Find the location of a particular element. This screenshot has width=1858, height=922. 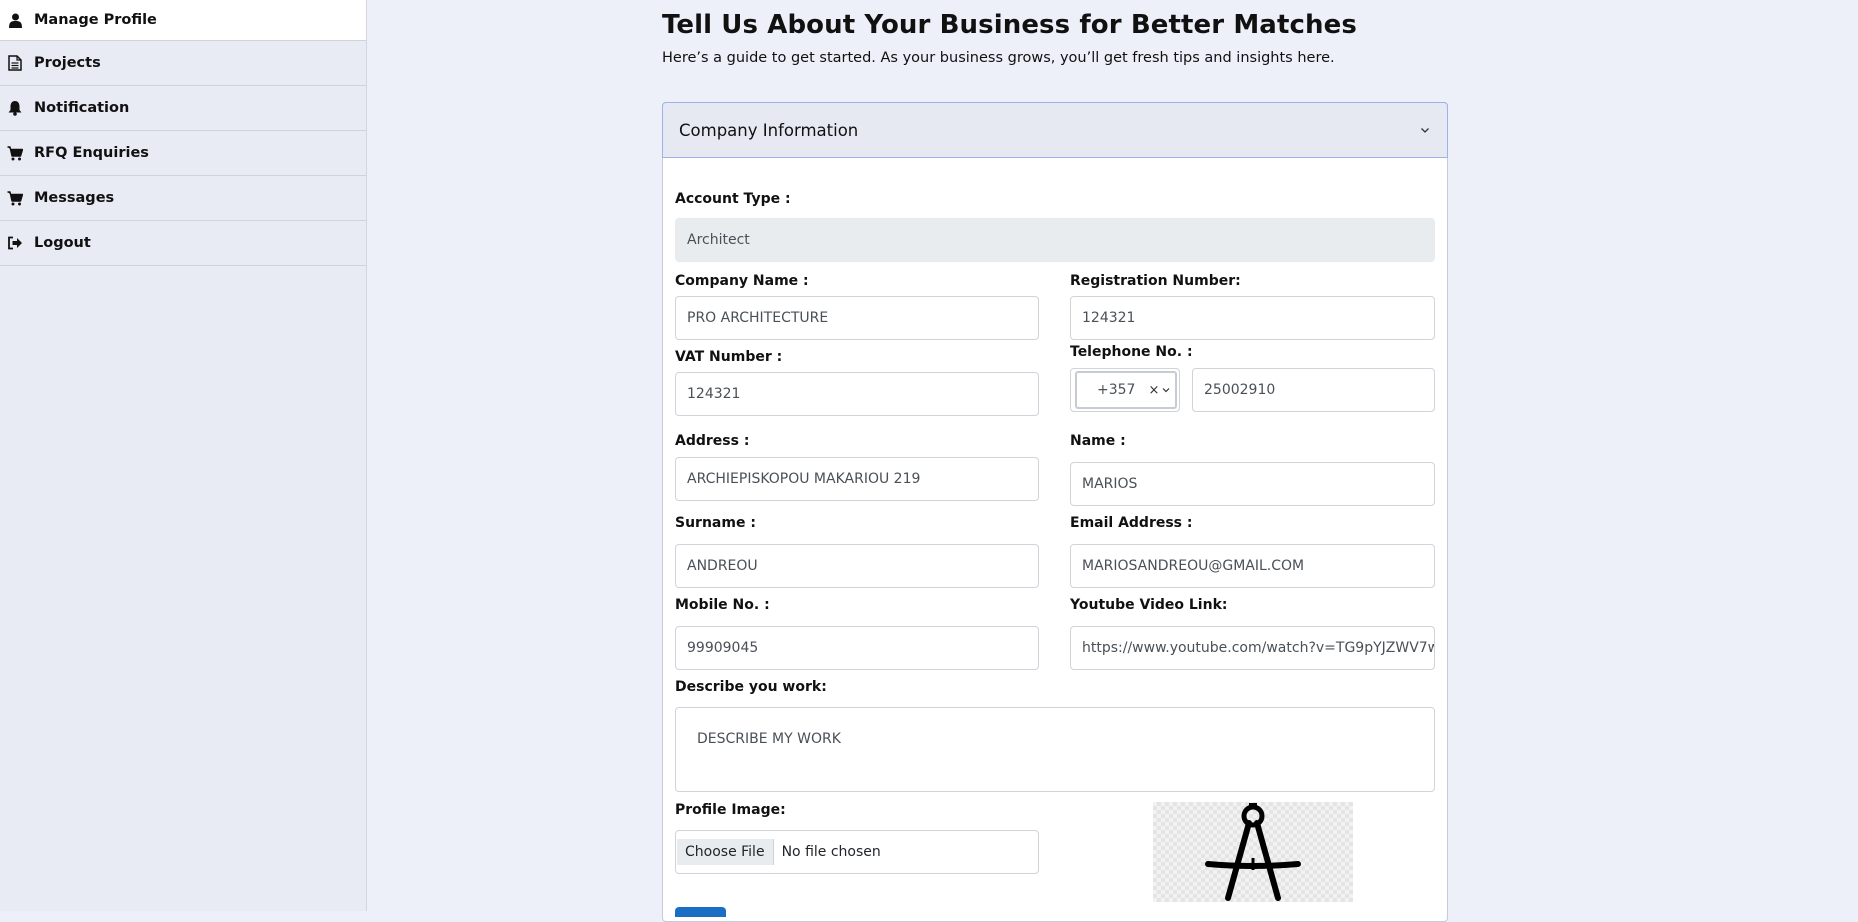

registration-number-label: Registration Number: is located at coordinates (1155, 281).